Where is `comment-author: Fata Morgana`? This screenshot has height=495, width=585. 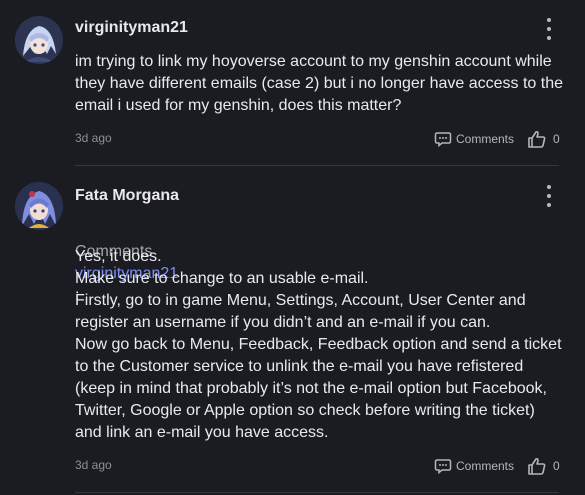
comment-author: Fata Morgana is located at coordinates (127, 196).